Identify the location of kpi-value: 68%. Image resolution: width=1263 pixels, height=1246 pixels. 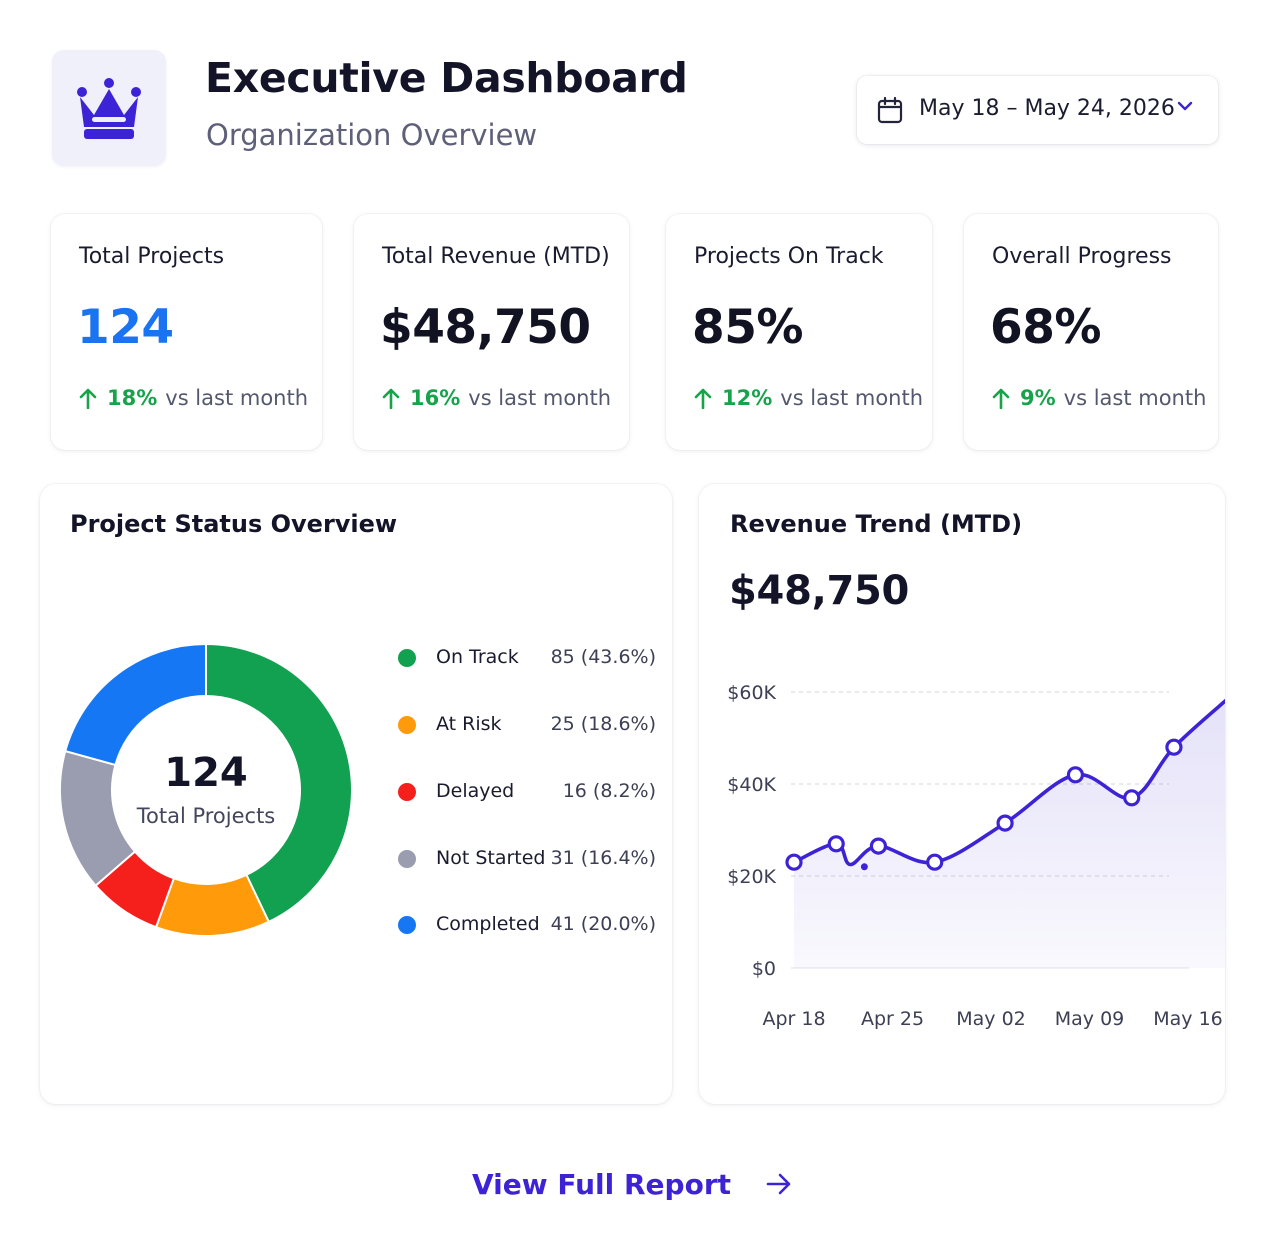
(1046, 327).